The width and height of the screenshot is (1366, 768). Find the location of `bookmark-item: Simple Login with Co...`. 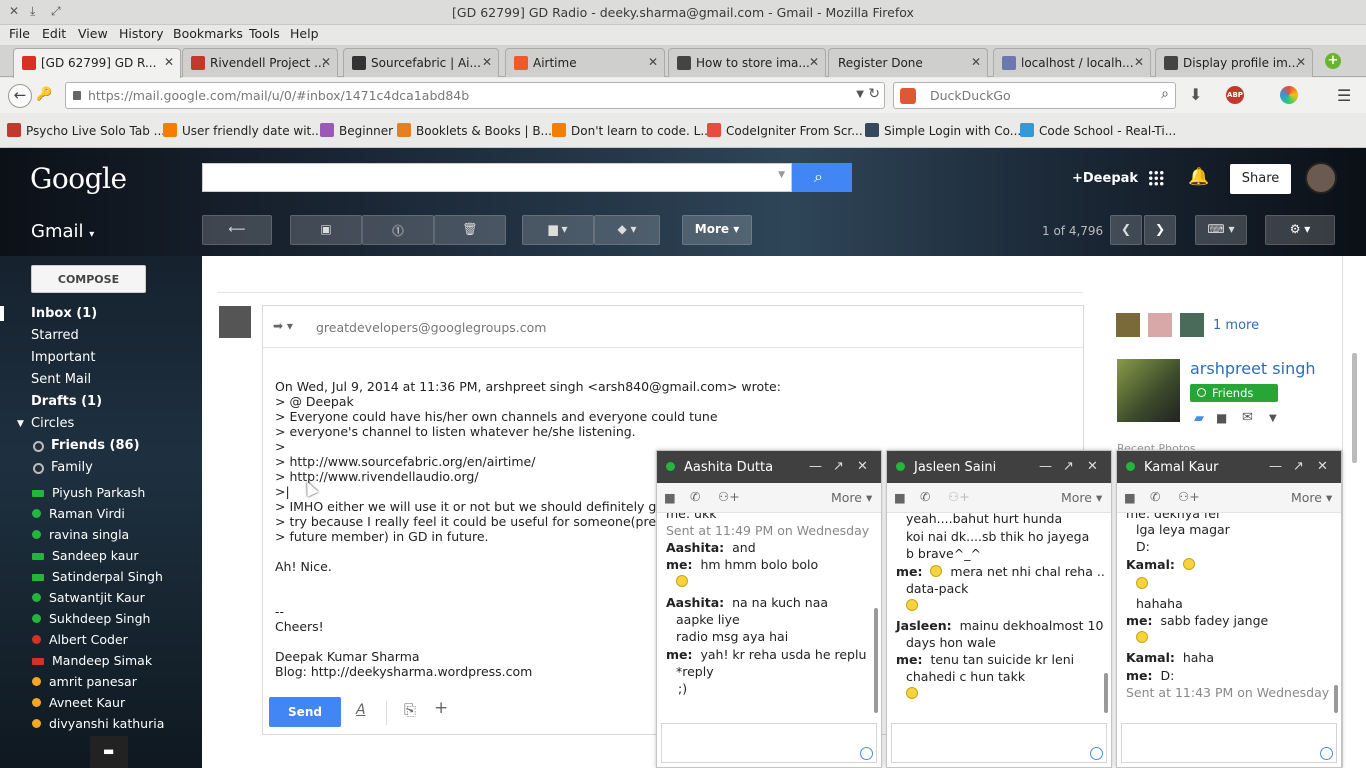

bookmark-item: Simple Login with Co... is located at coordinates (943, 130).